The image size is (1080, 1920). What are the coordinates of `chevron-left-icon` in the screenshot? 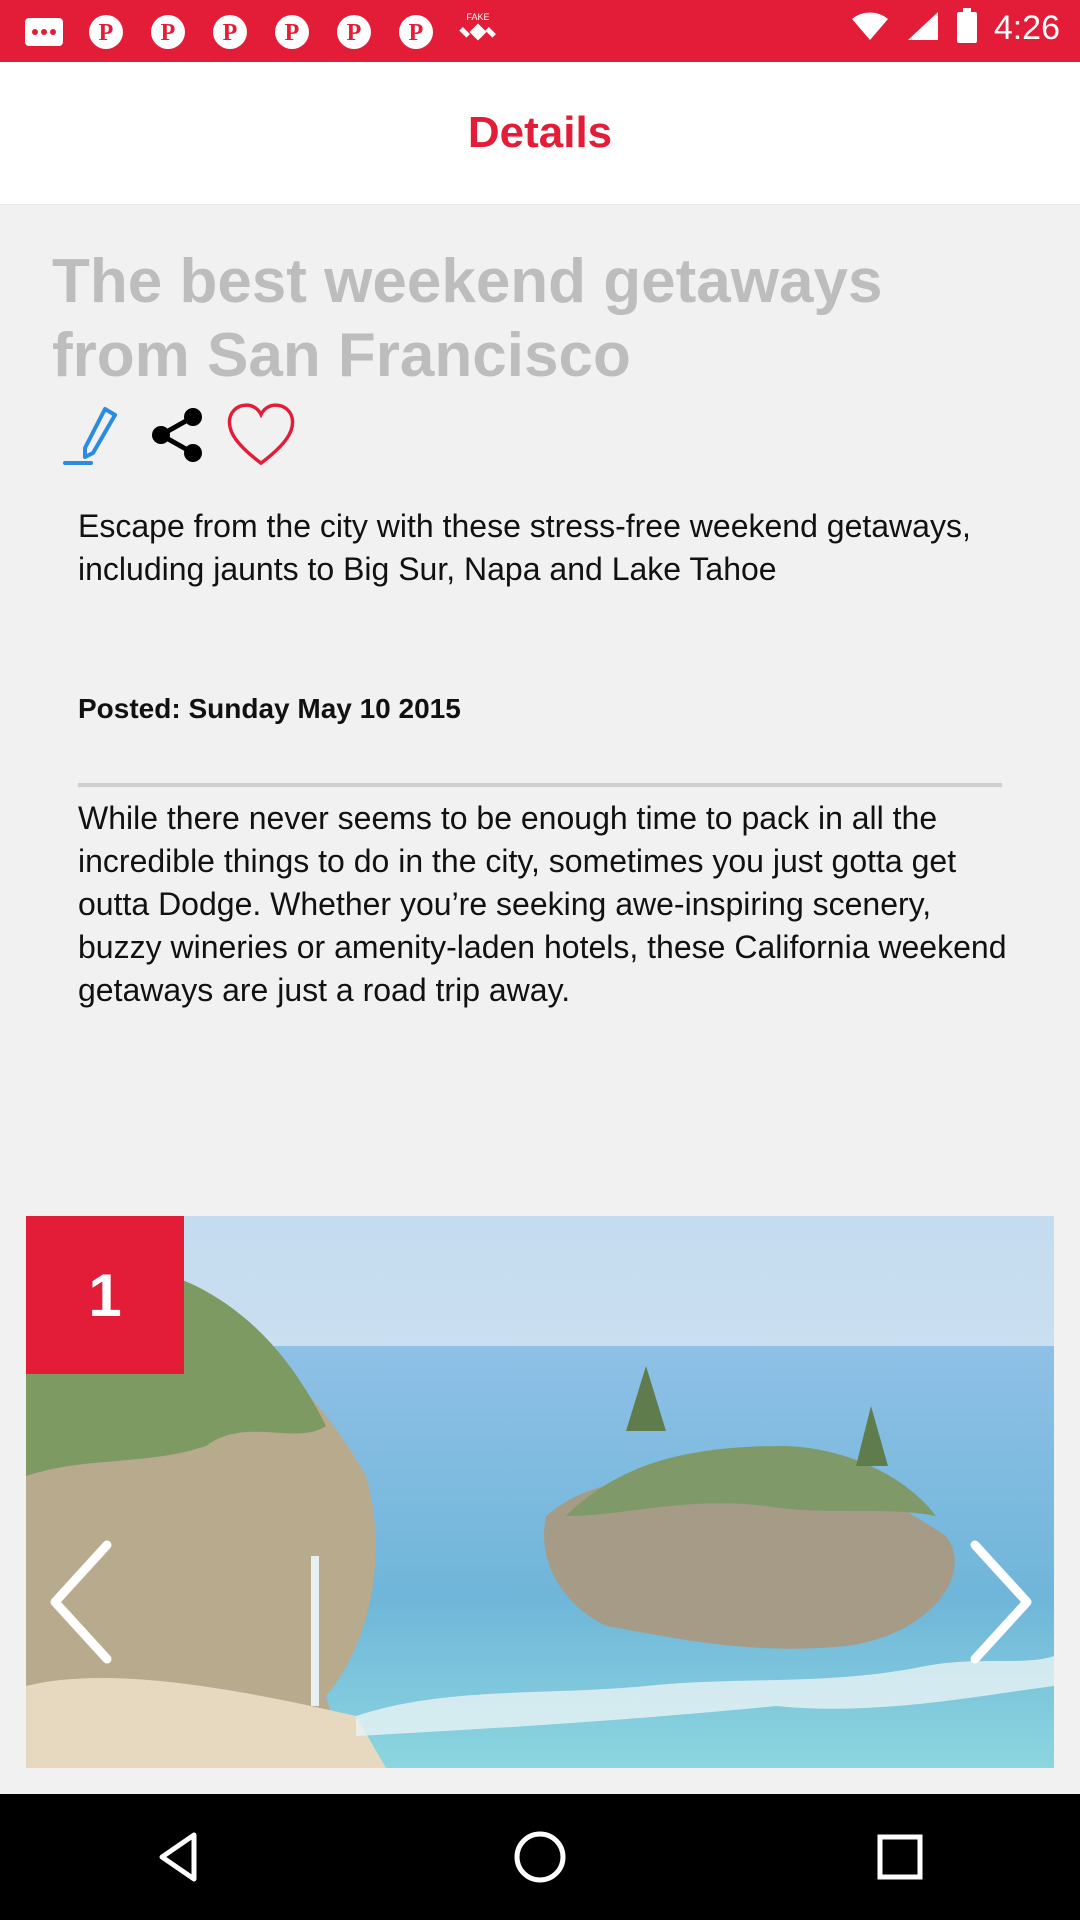 It's located at (81, 1602).